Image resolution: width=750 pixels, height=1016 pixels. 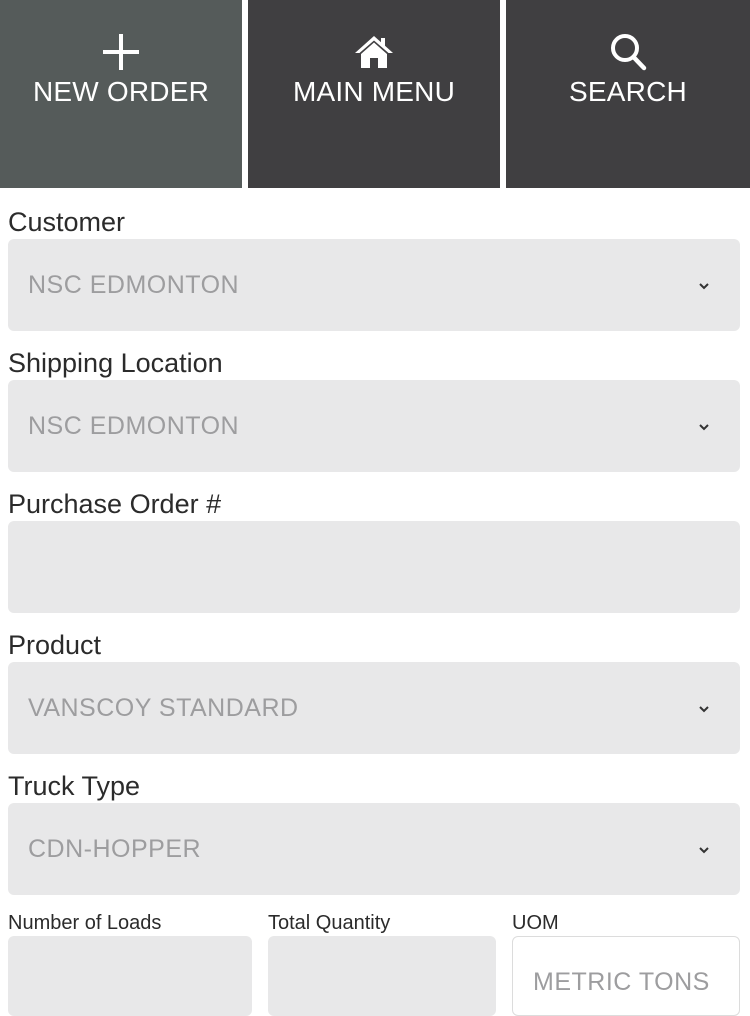 What do you see at coordinates (535, 923) in the screenshot?
I see `uom-label: UOM` at bounding box center [535, 923].